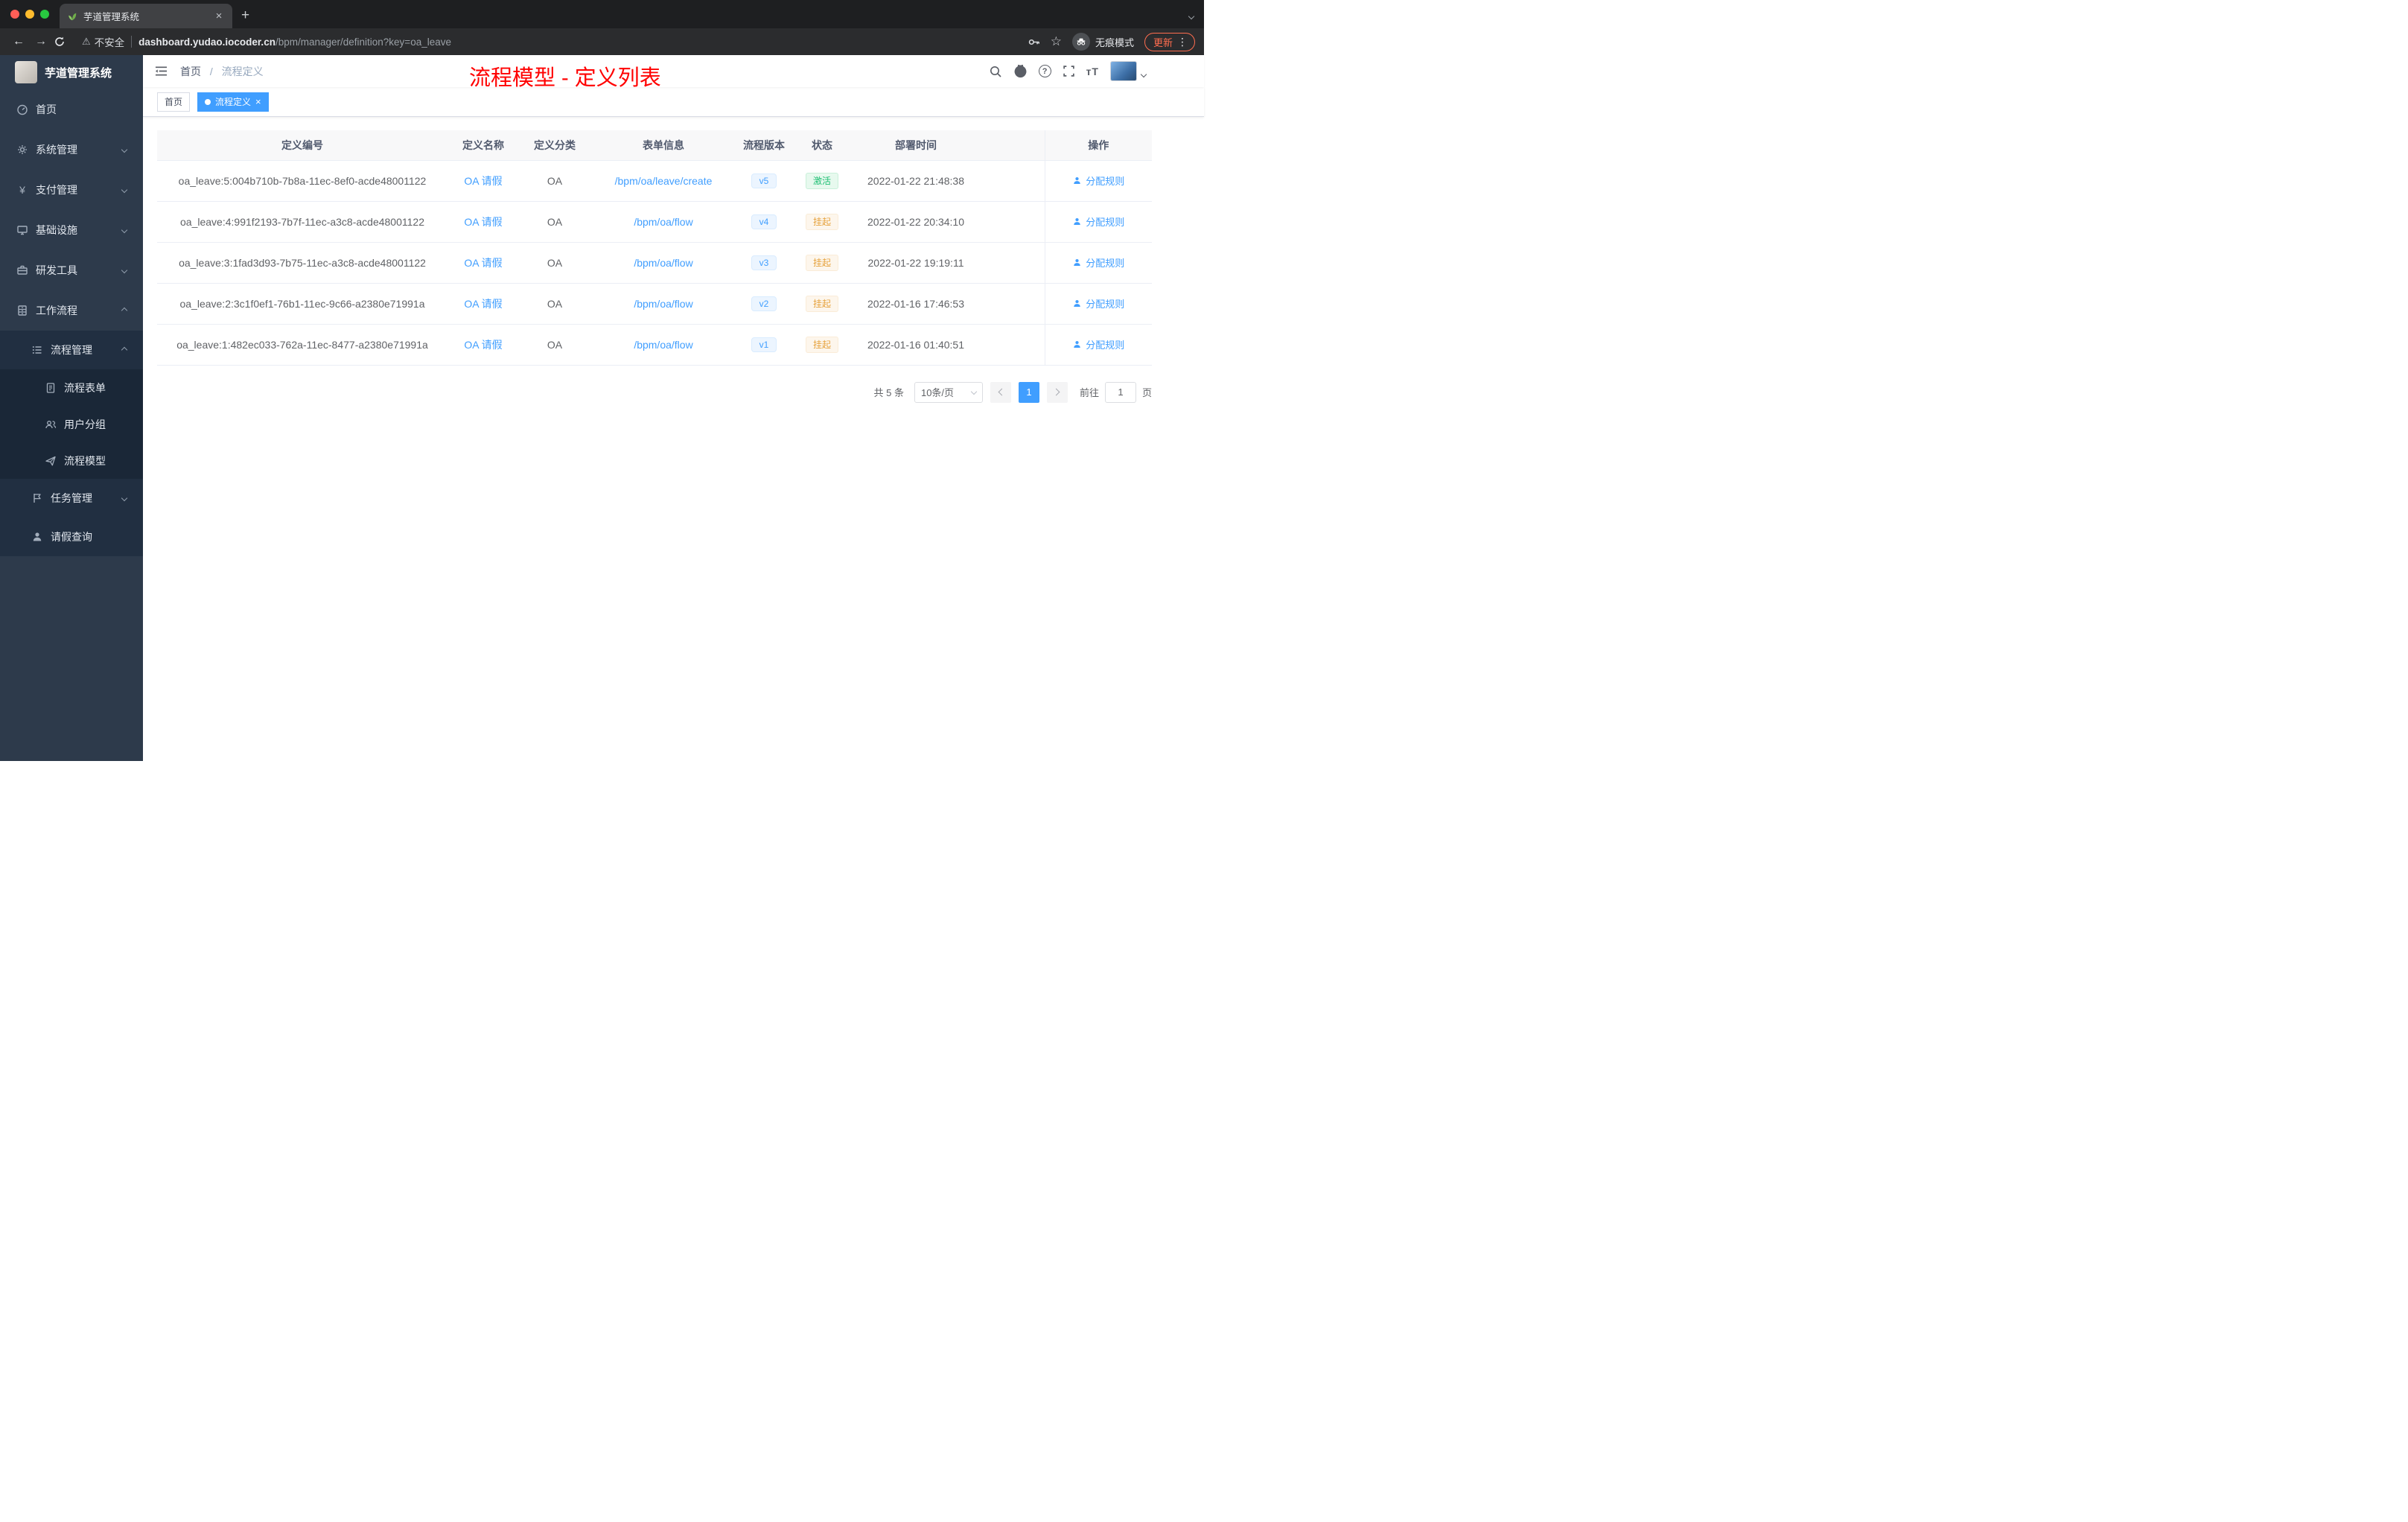 Image resolution: width=2408 pixels, height=1522 pixels. What do you see at coordinates (258, 101) in the screenshot?
I see `tag-close-icon: ×` at bounding box center [258, 101].